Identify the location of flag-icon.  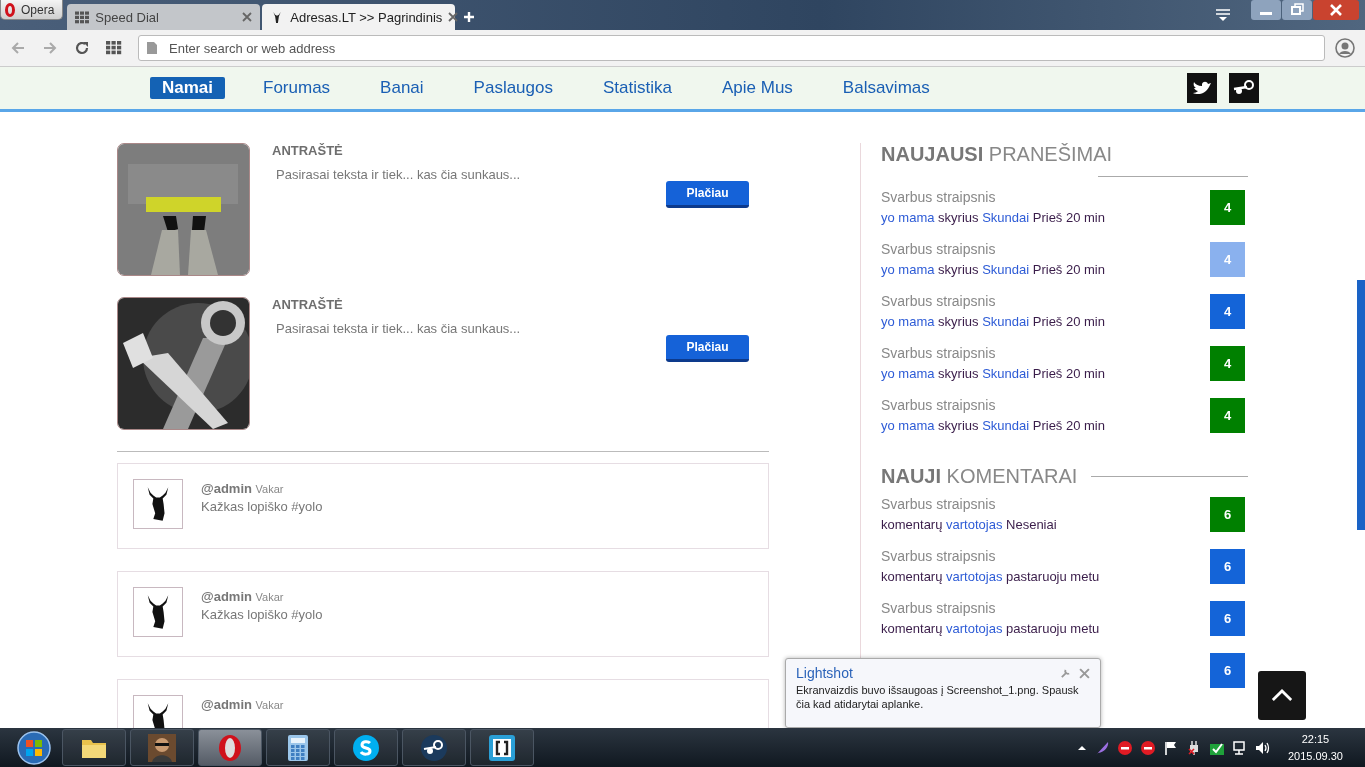
(1170, 747).